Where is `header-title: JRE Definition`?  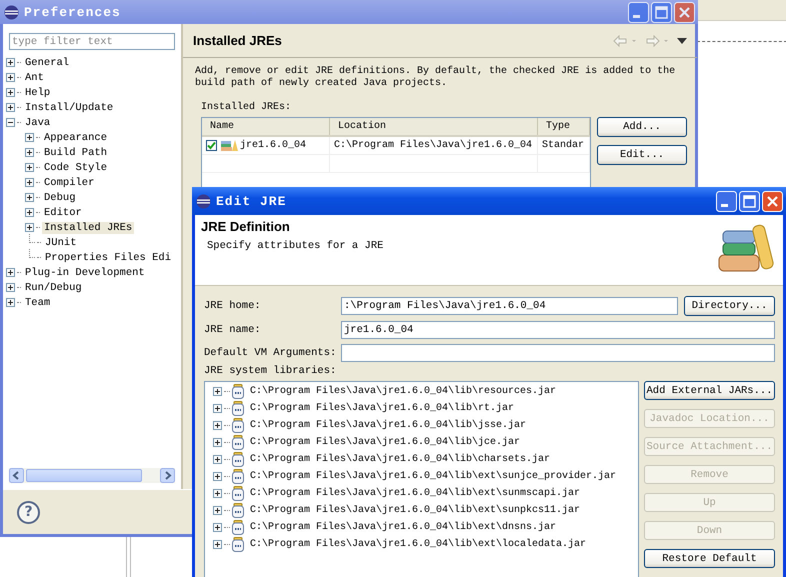
header-title: JRE Definition is located at coordinates (246, 226).